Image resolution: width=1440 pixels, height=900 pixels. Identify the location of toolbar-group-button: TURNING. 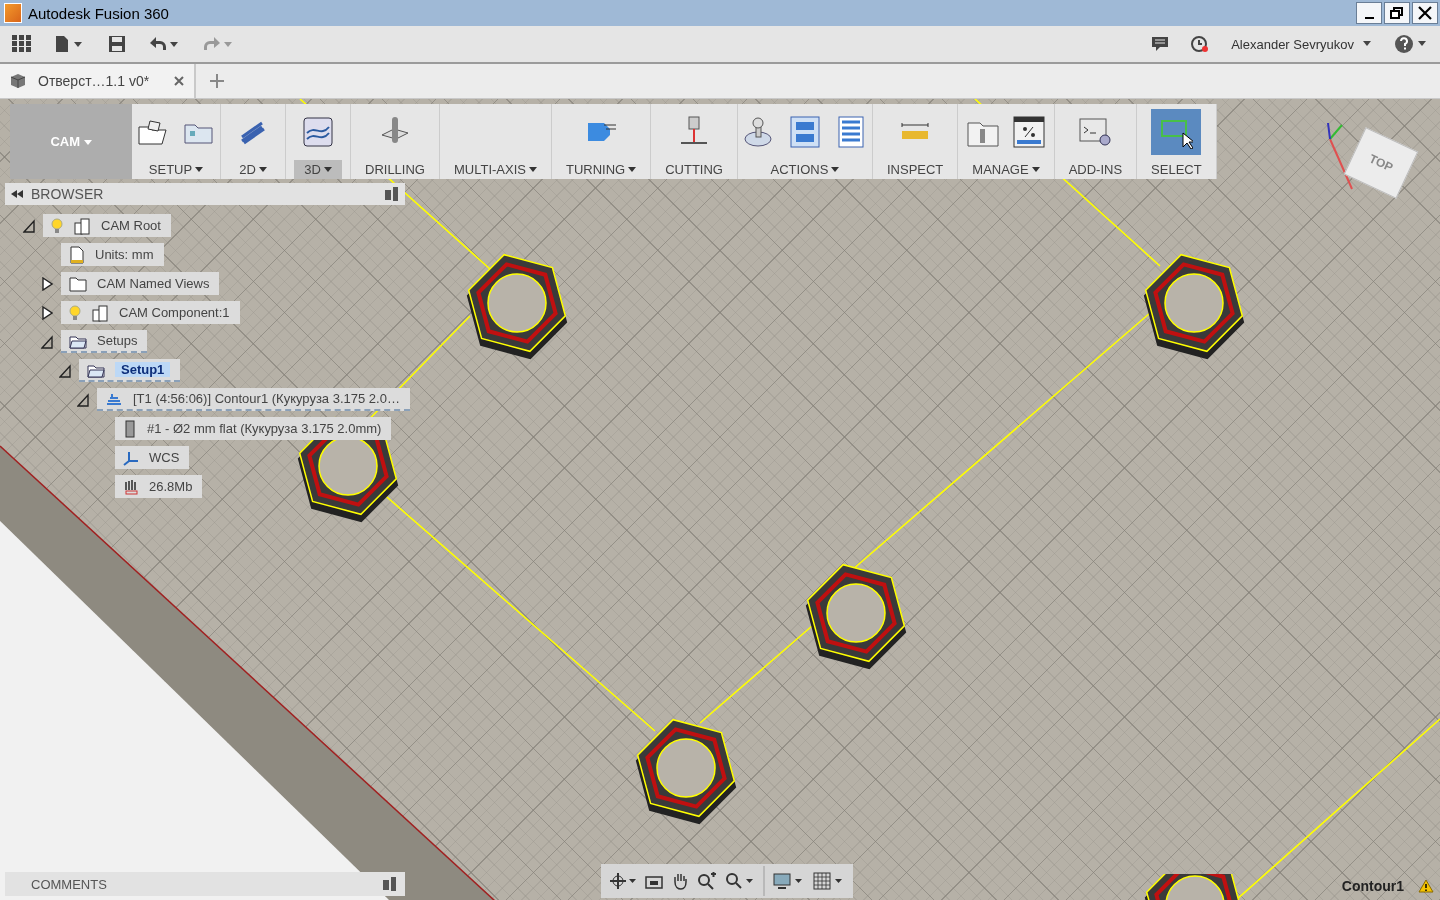
(601, 169).